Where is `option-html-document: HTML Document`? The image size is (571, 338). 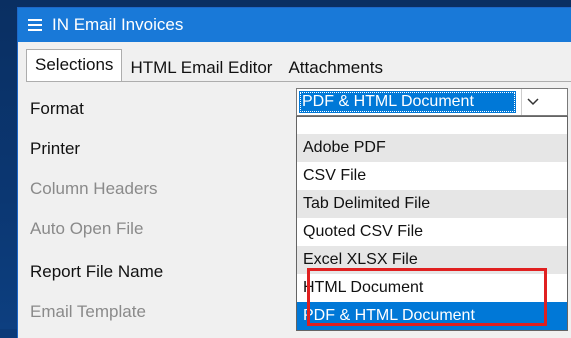 option-html-document: HTML Document is located at coordinates (432, 288).